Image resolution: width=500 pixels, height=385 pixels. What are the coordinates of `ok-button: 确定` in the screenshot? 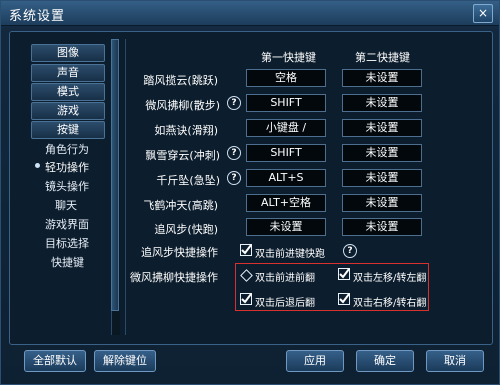 It's located at (385, 361).